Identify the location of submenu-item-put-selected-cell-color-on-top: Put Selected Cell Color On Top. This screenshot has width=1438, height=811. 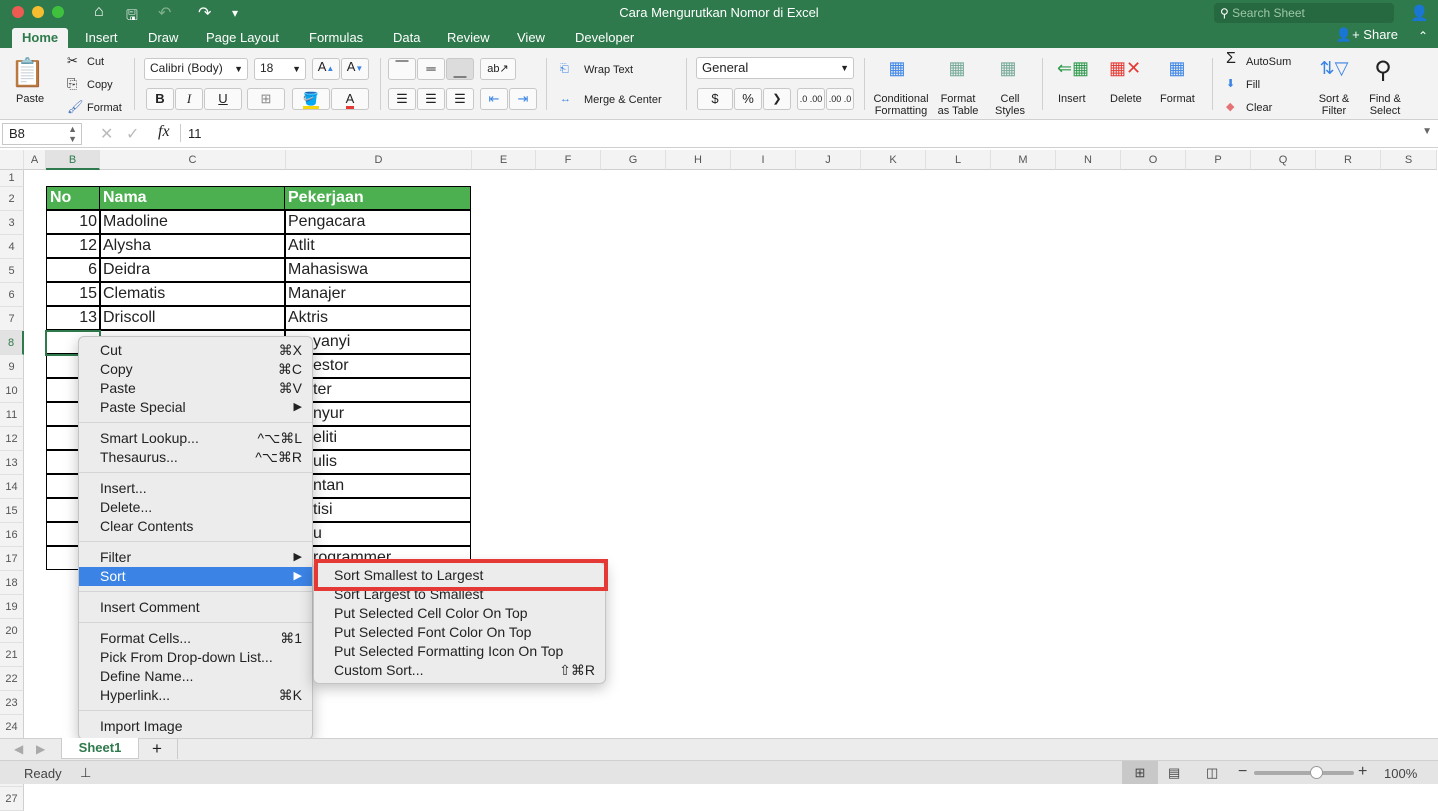
(459, 613).